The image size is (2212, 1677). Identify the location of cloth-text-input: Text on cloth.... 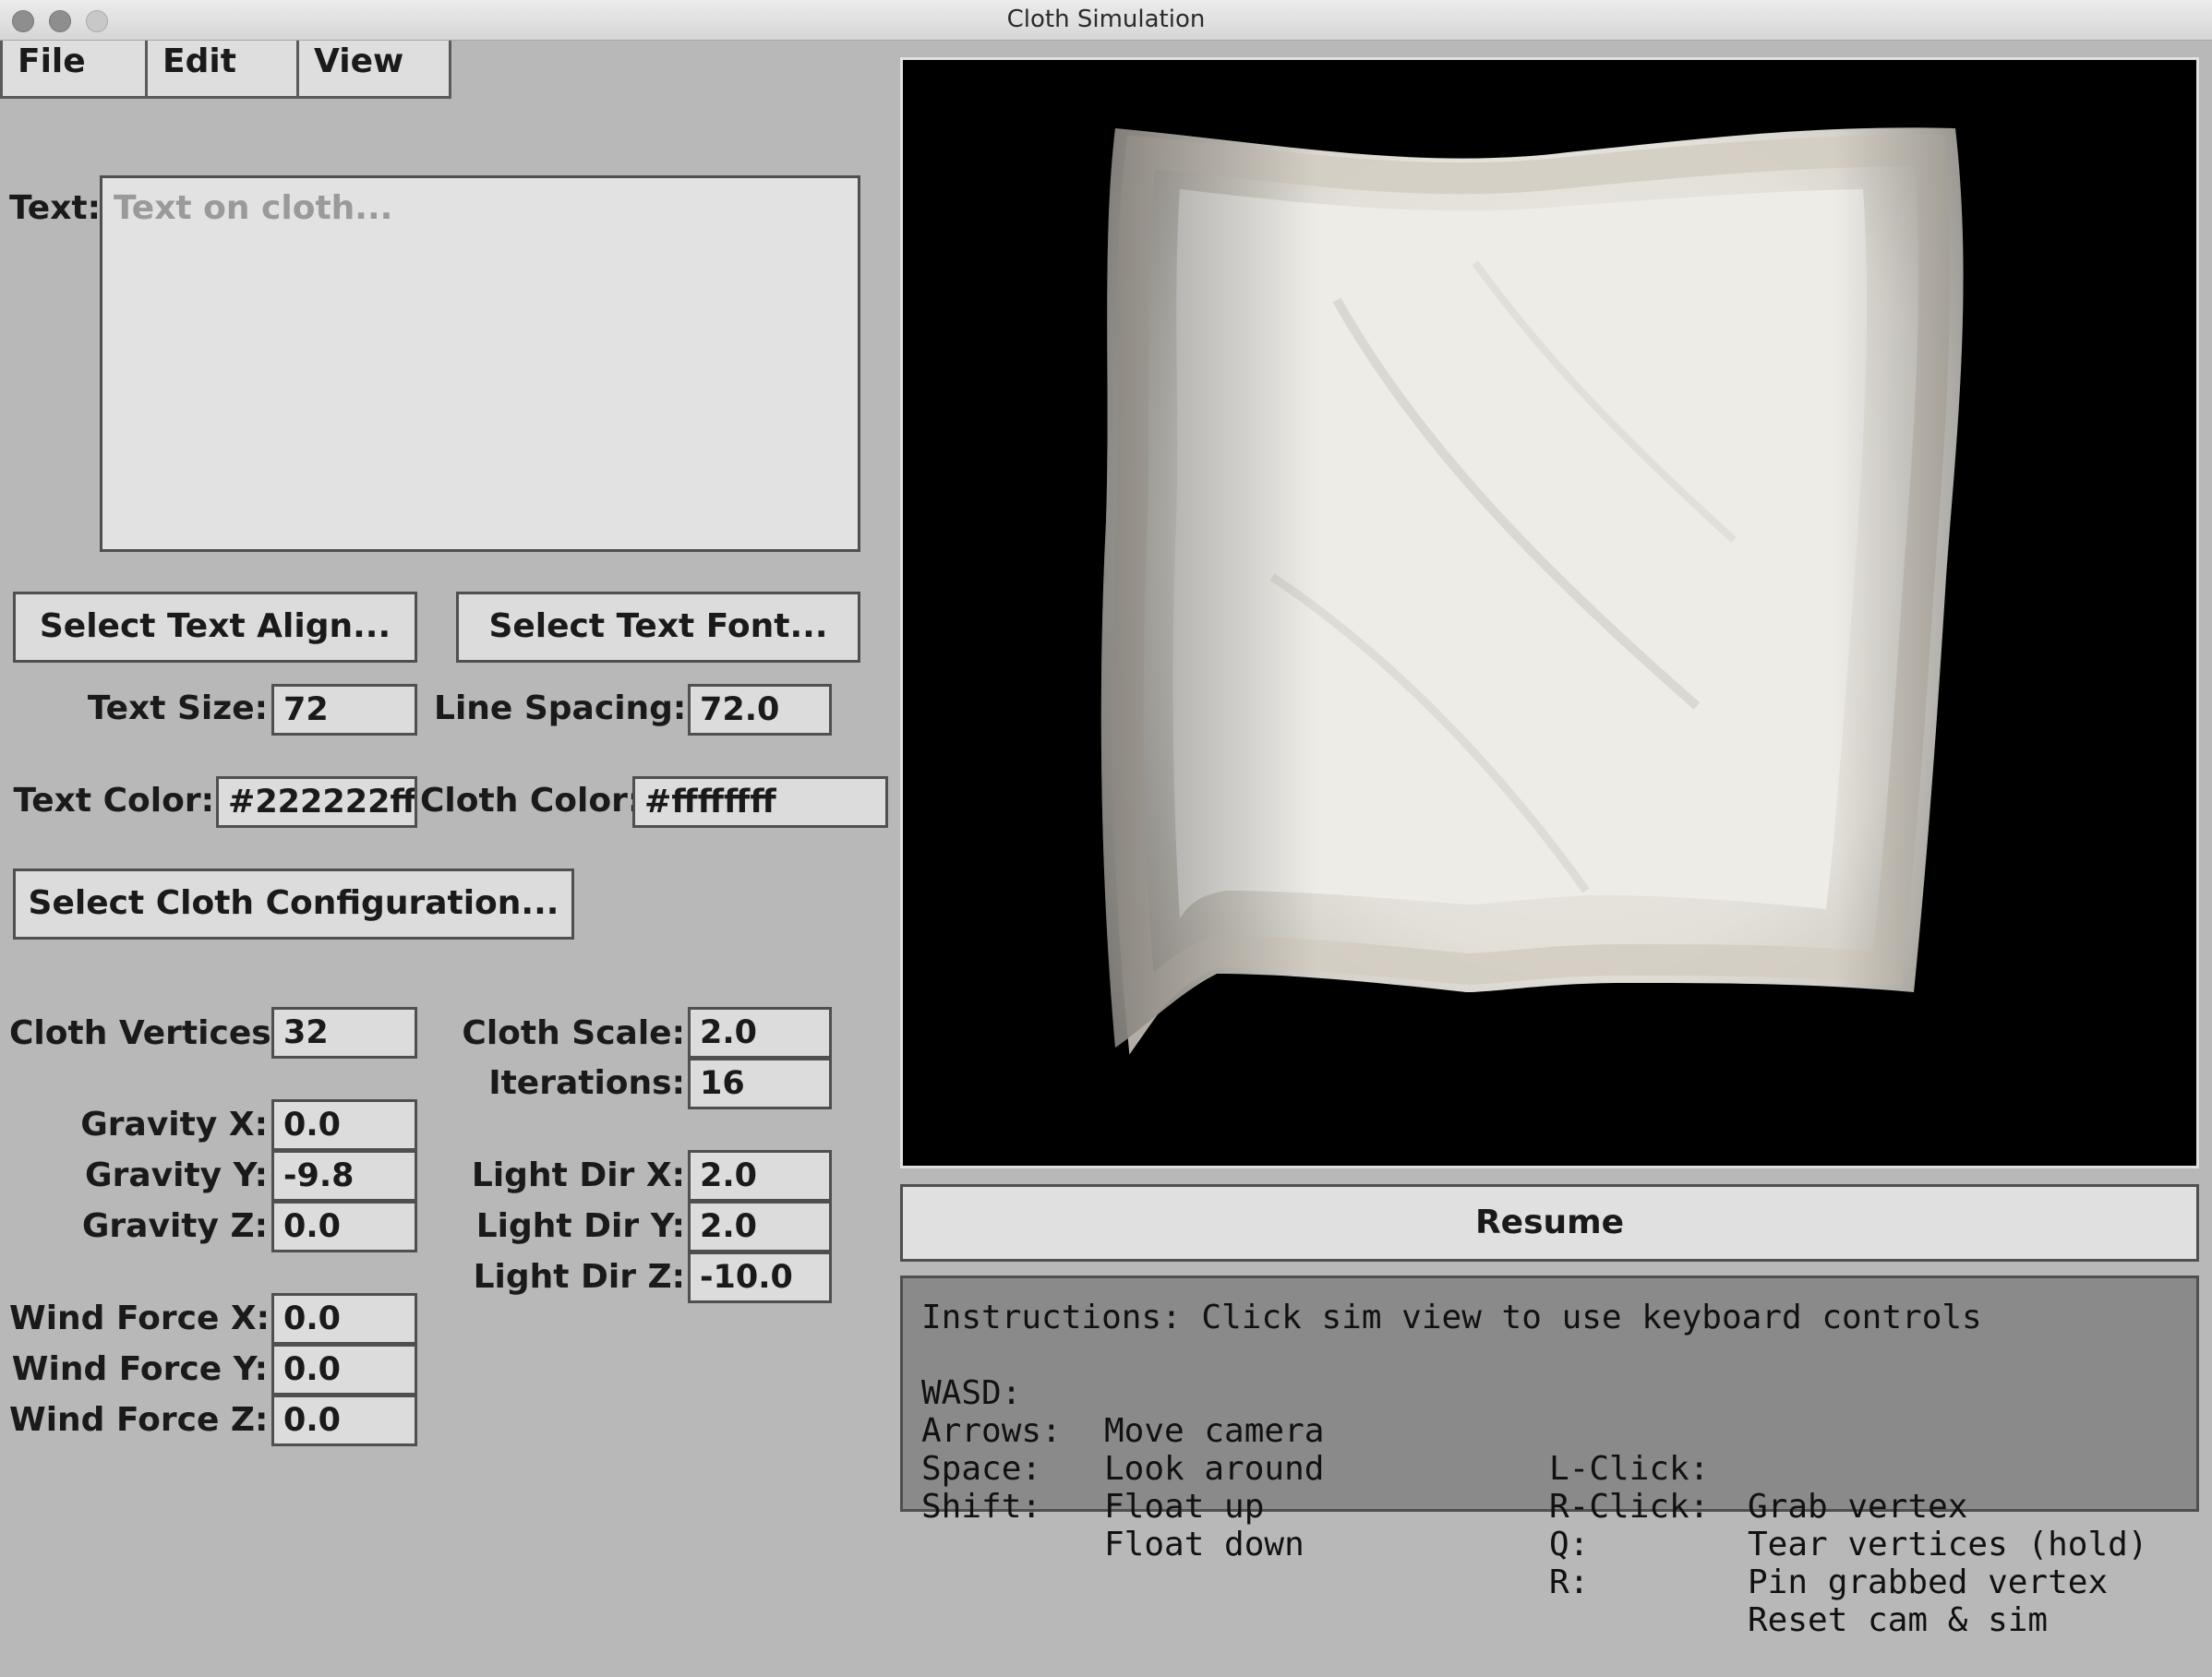
(480, 363).